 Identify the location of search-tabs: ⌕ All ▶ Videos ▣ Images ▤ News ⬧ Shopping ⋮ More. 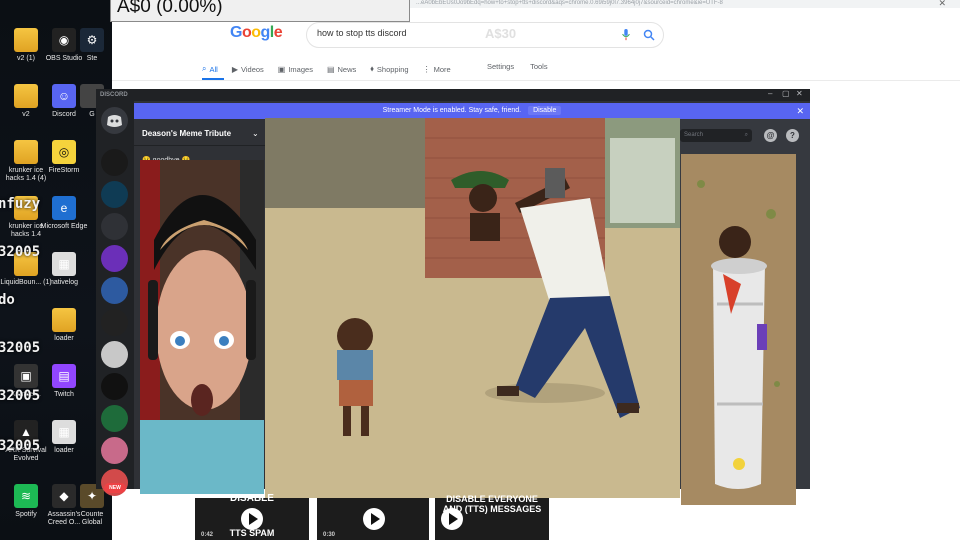
(333, 69).